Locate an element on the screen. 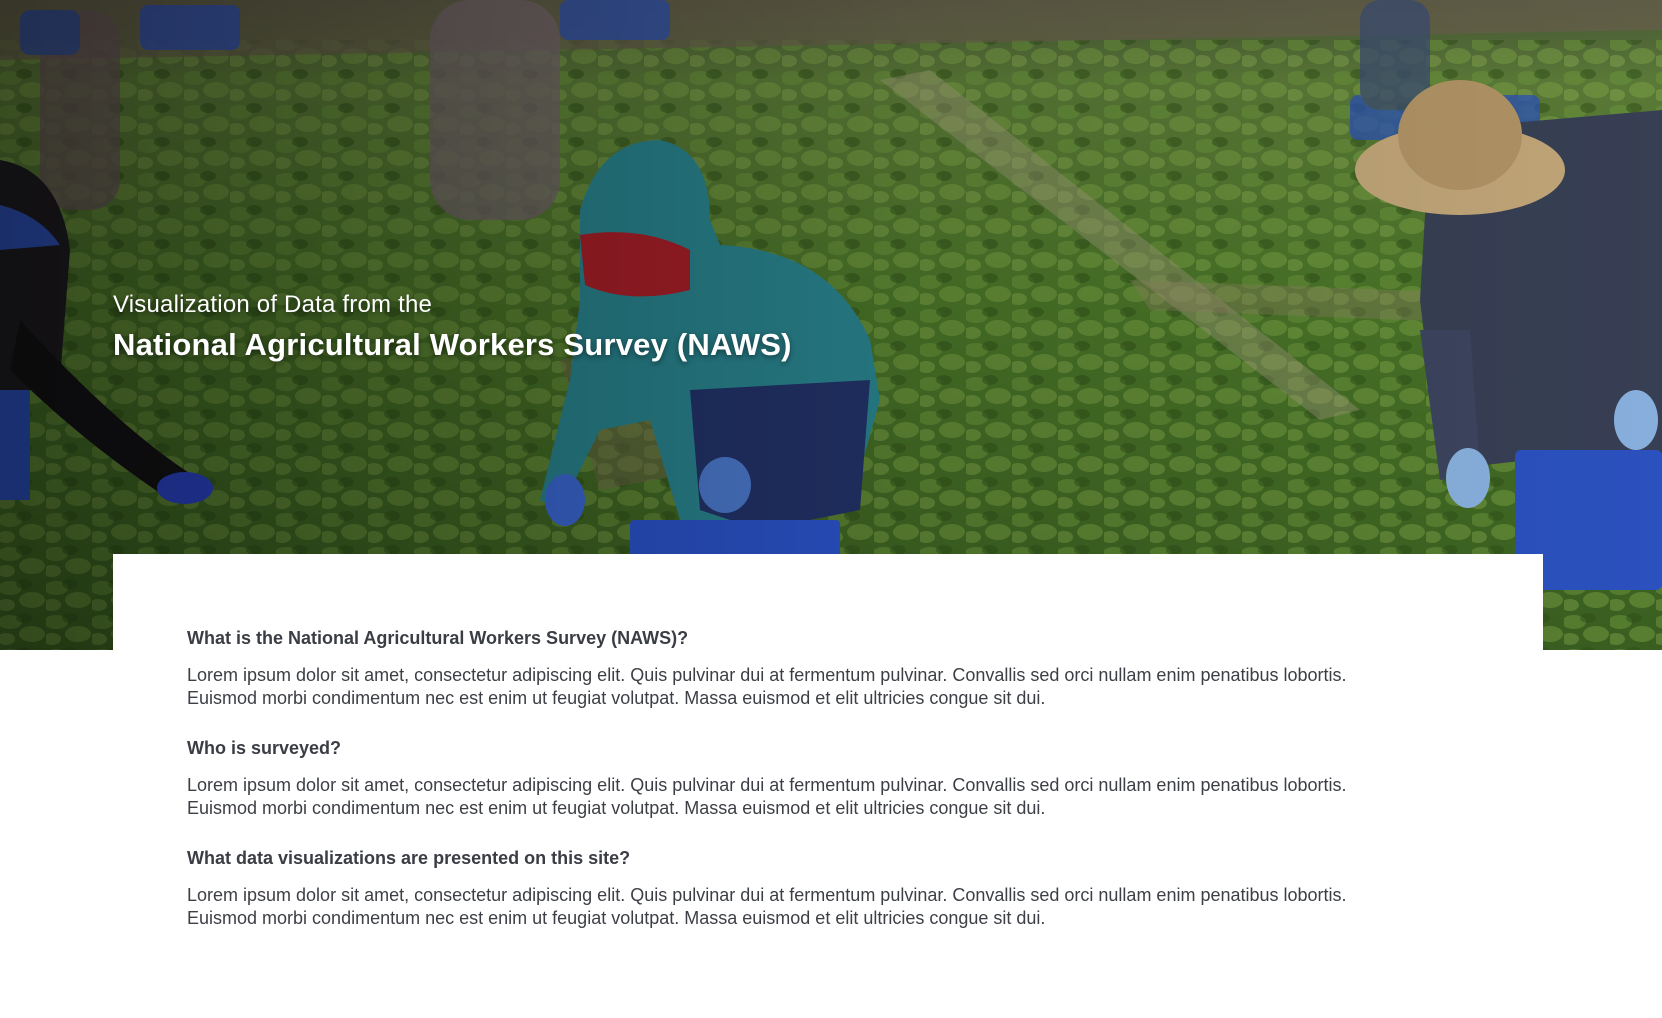  faq-question: Who is surveyed? is located at coordinates (264, 748).